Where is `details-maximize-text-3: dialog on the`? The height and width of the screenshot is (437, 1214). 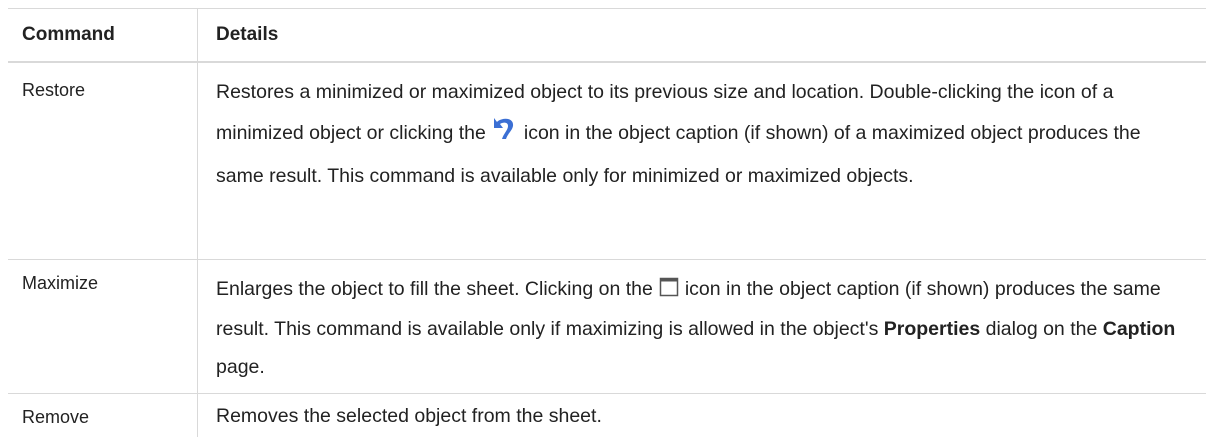
details-maximize-text-3: dialog on the is located at coordinates (1041, 329).